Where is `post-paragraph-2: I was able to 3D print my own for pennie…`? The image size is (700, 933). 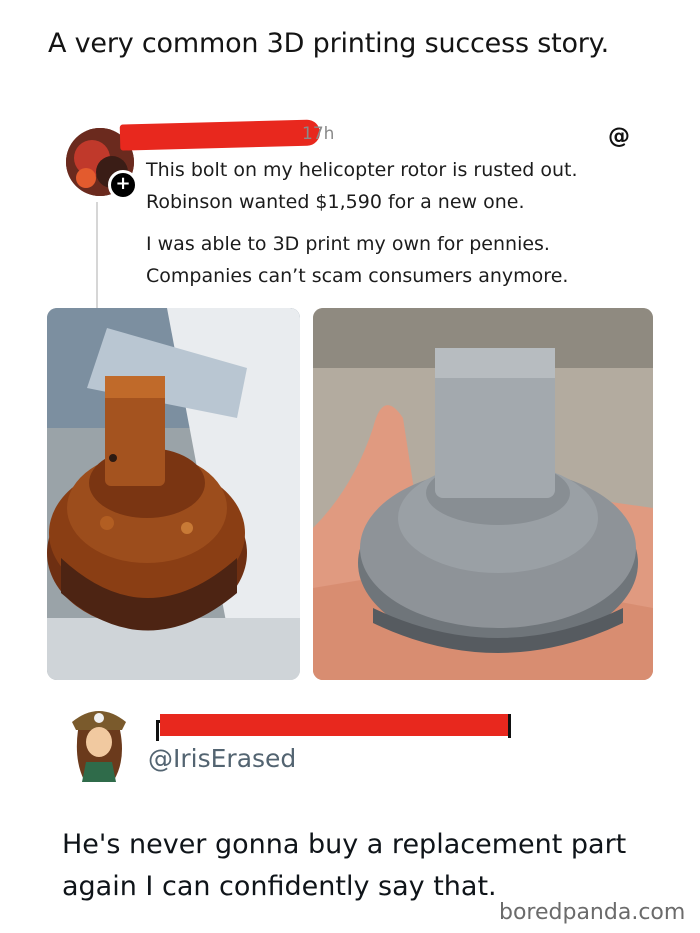
post-paragraph-2: I was able to 3D print my own for pennie… is located at coordinates (357, 260).